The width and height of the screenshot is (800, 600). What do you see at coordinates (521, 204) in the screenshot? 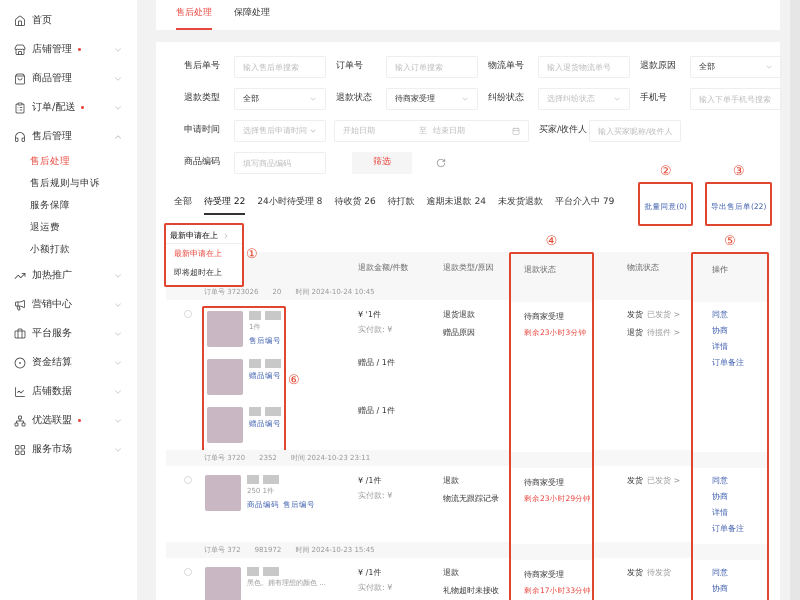
I see `status-tab: 未发货退款` at bounding box center [521, 204].